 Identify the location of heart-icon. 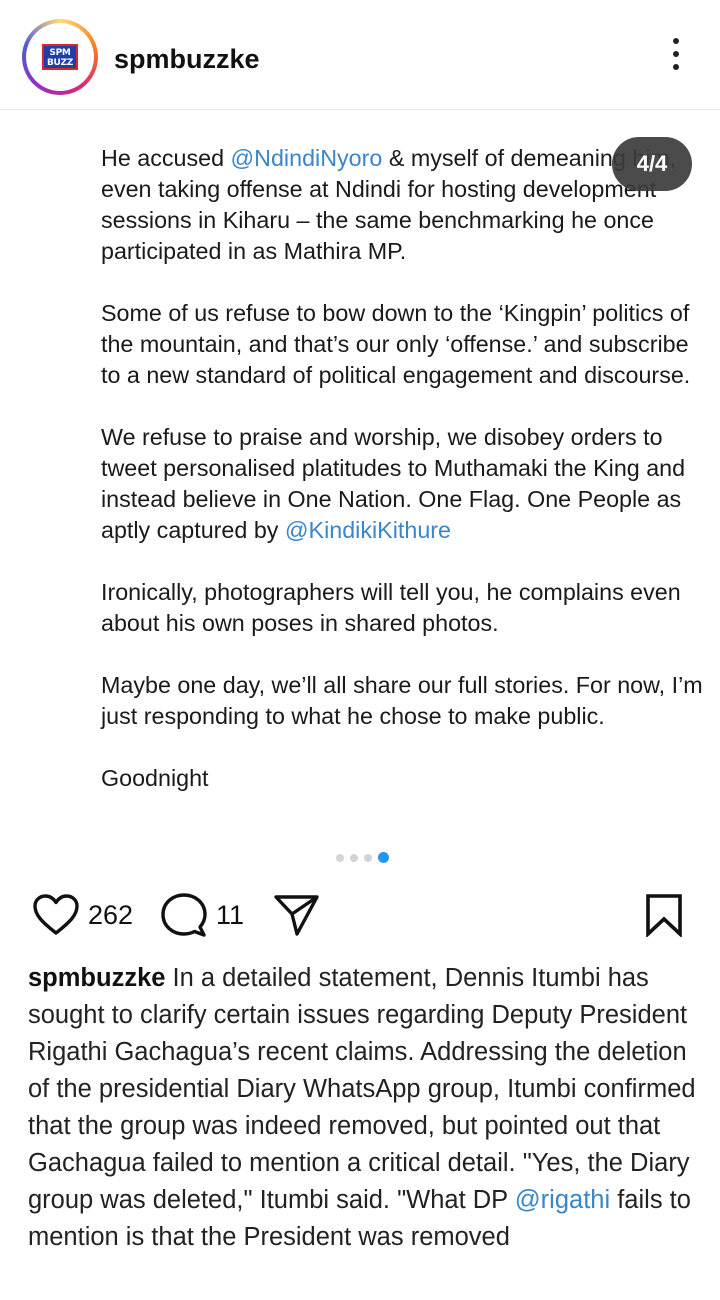
(56, 914).